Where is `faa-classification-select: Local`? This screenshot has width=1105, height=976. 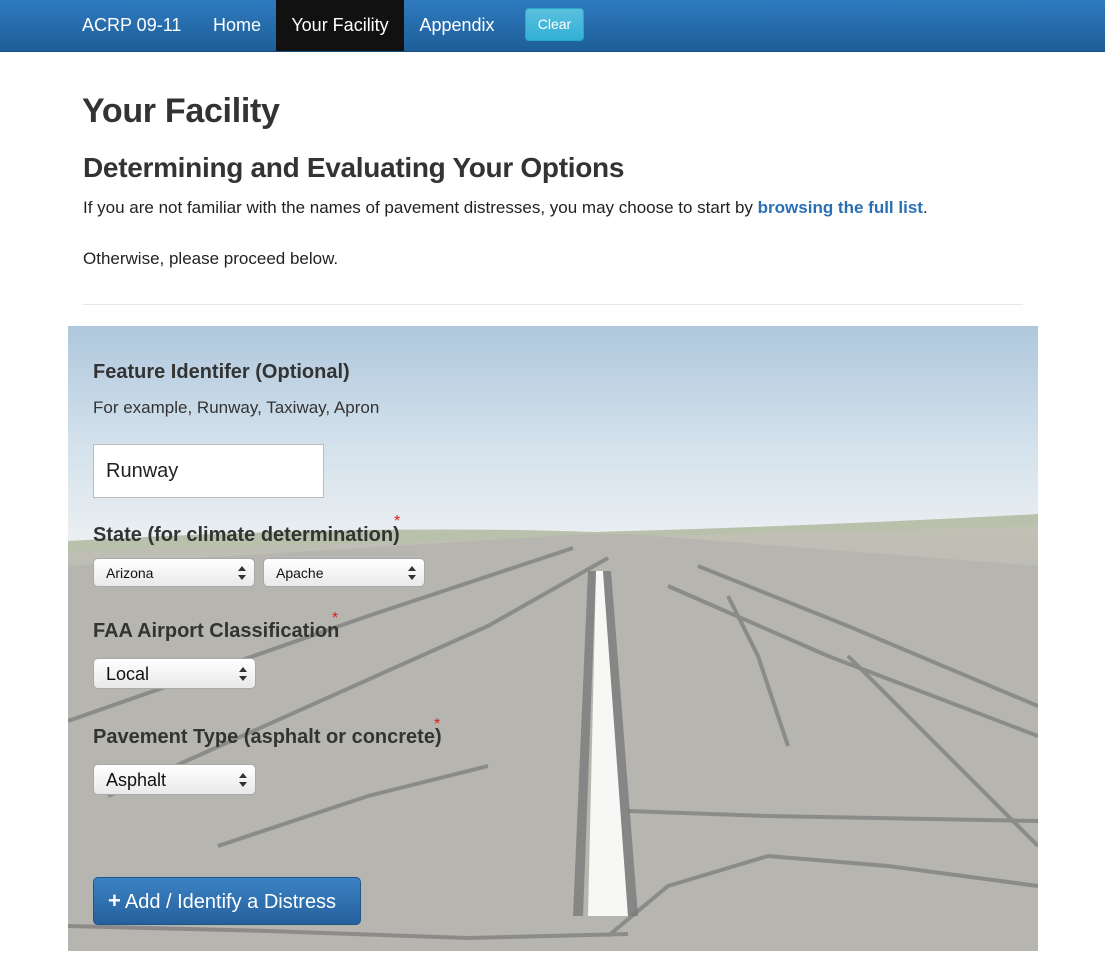 faa-classification-select: Local is located at coordinates (174, 673).